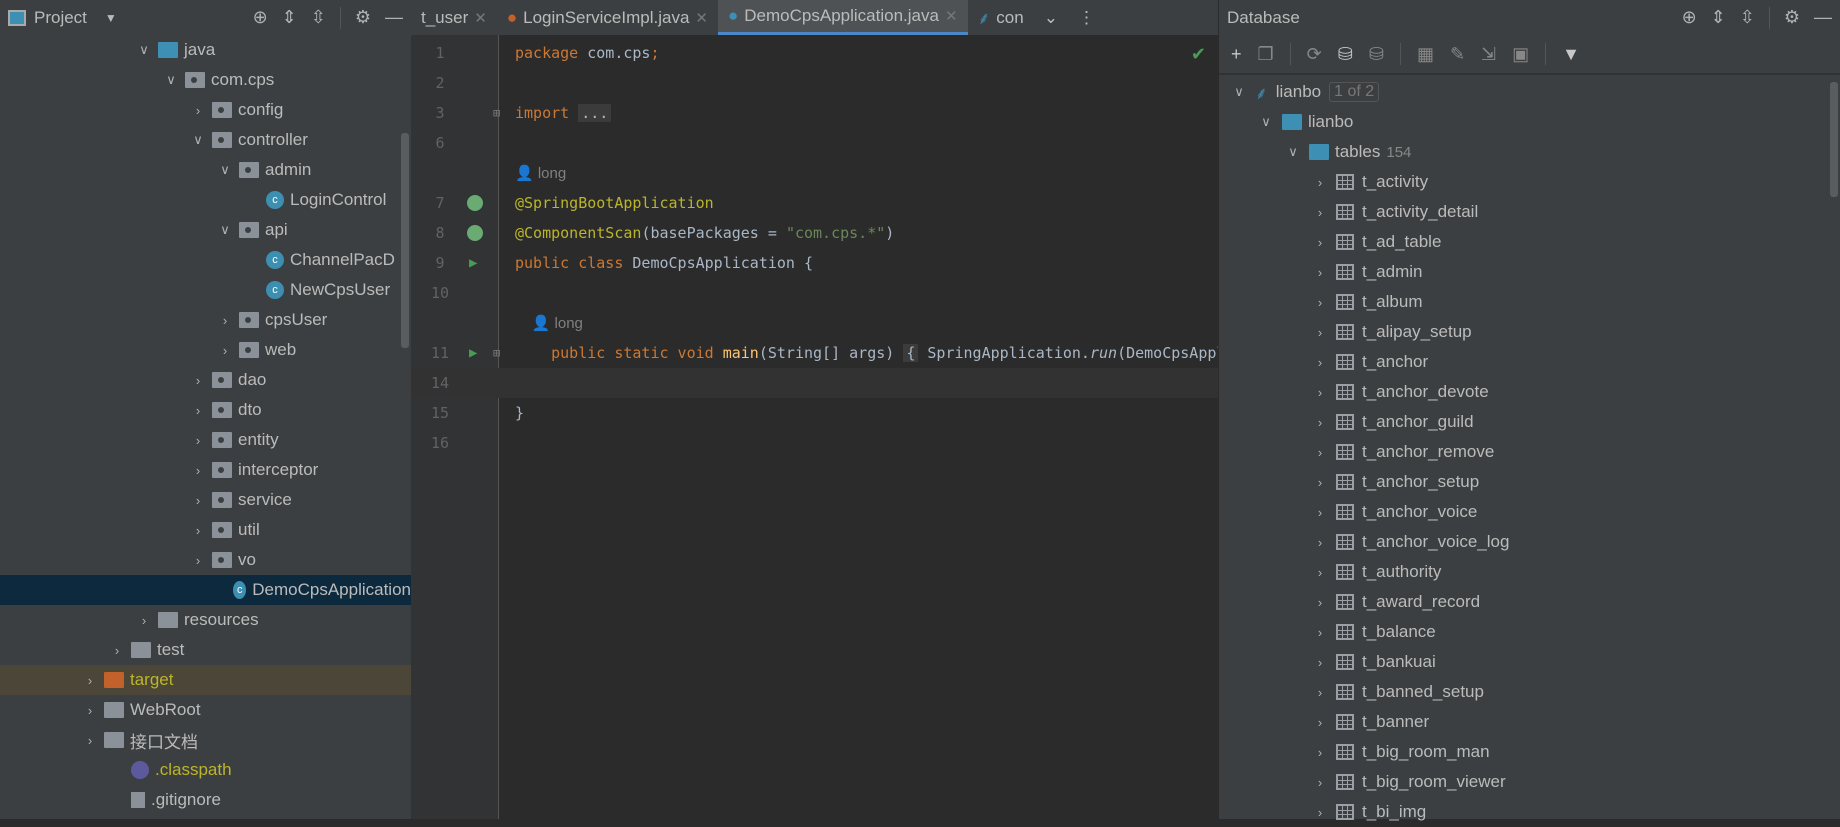 This screenshot has width=1840, height=827. Describe the element at coordinates (1529, 722) in the screenshot. I see `table-node: › t_banner` at that location.